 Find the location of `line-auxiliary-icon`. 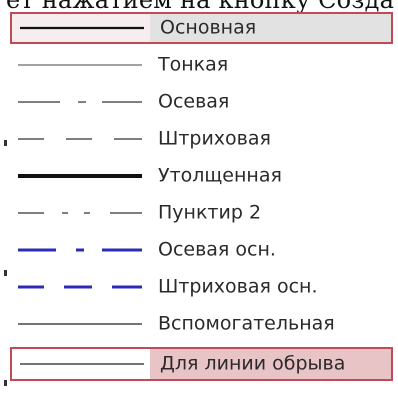

line-auxiliary-icon is located at coordinates (79, 324).